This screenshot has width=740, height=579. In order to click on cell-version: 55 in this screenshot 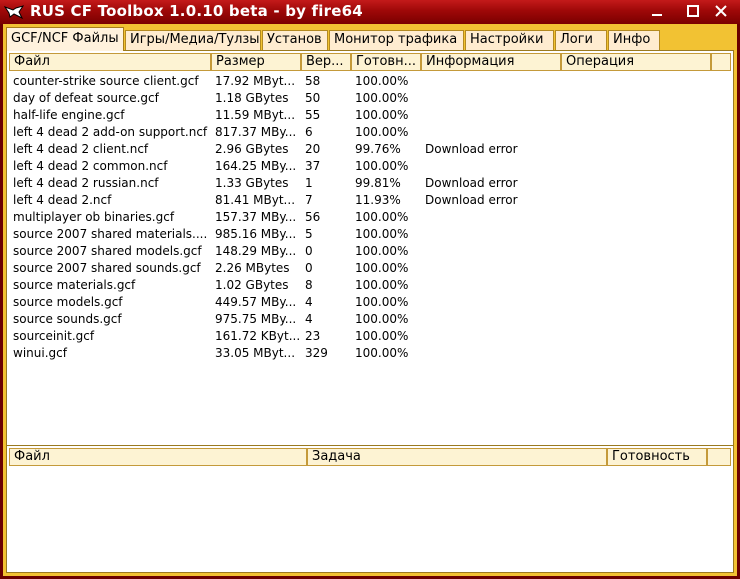, I will do `click(313, 115)`.